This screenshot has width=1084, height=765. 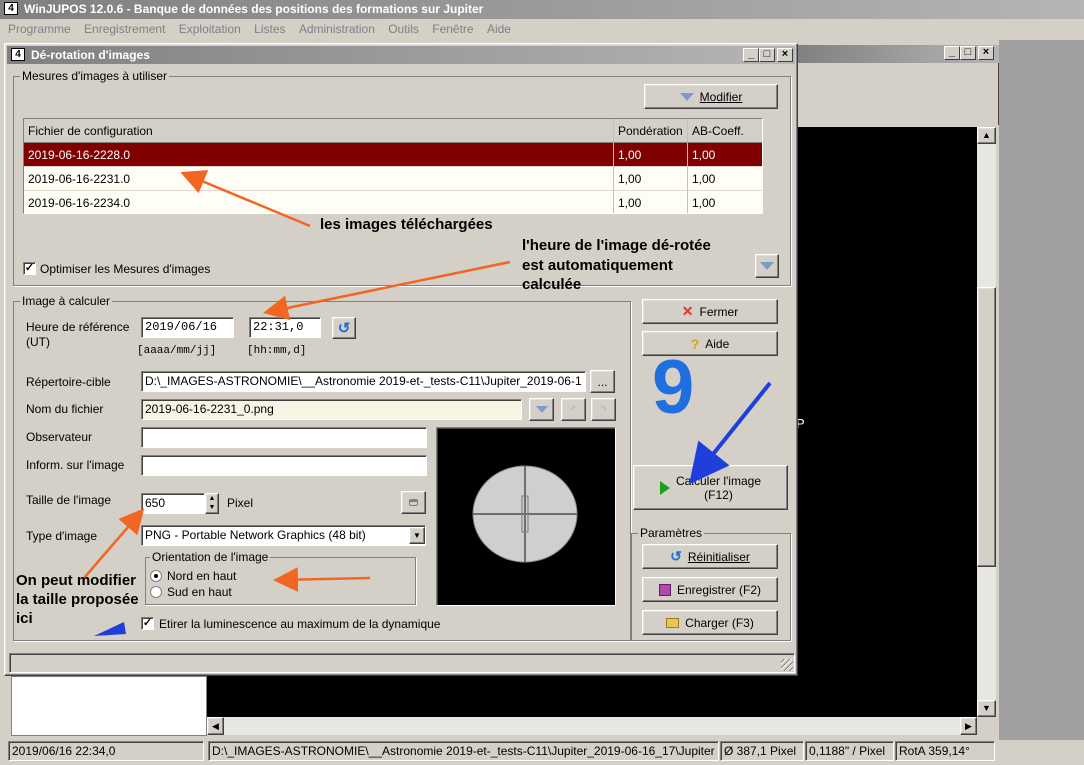 I want to click on resize-grip-icon, so click(x=787, y=665).